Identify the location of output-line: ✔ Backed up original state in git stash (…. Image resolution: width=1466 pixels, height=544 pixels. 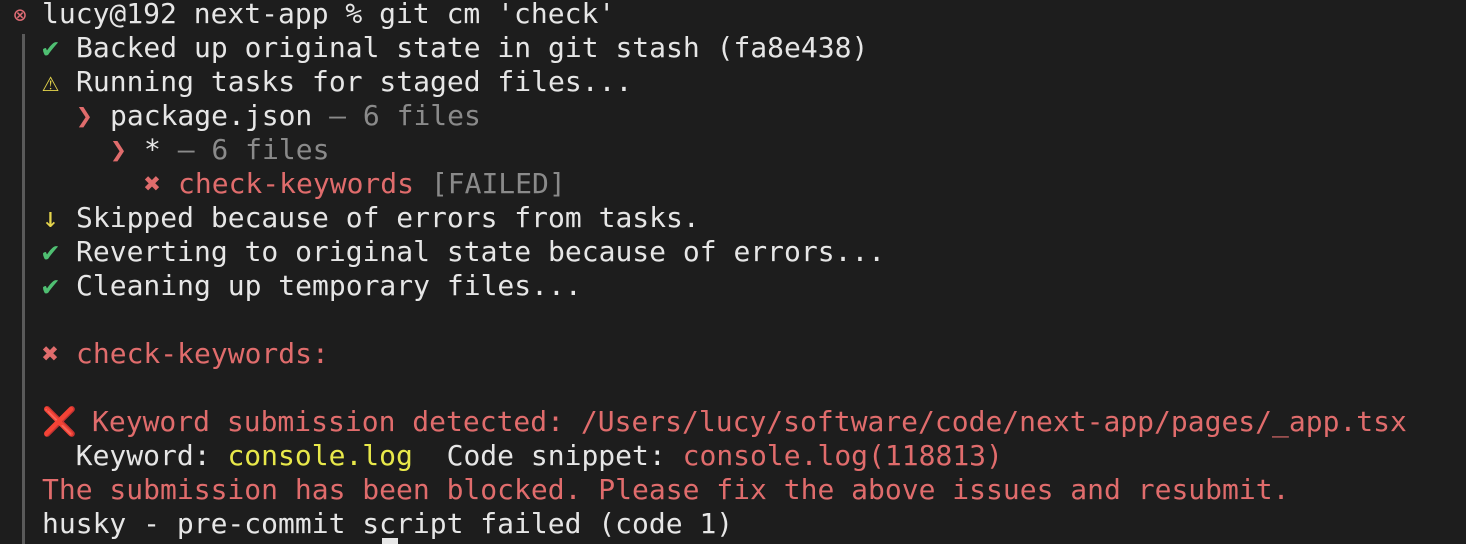
(733, 48).